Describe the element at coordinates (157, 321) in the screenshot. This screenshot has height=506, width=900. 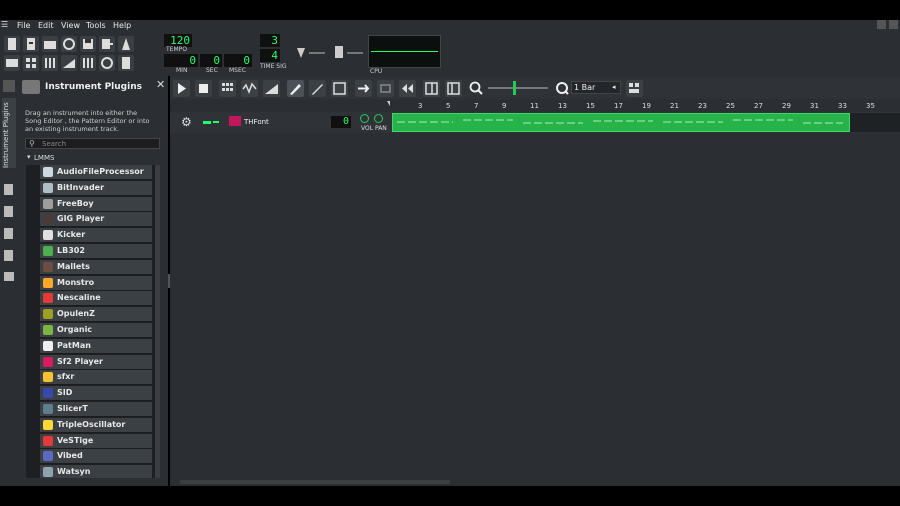
I see `plugin-list-scrollbar` at that location.